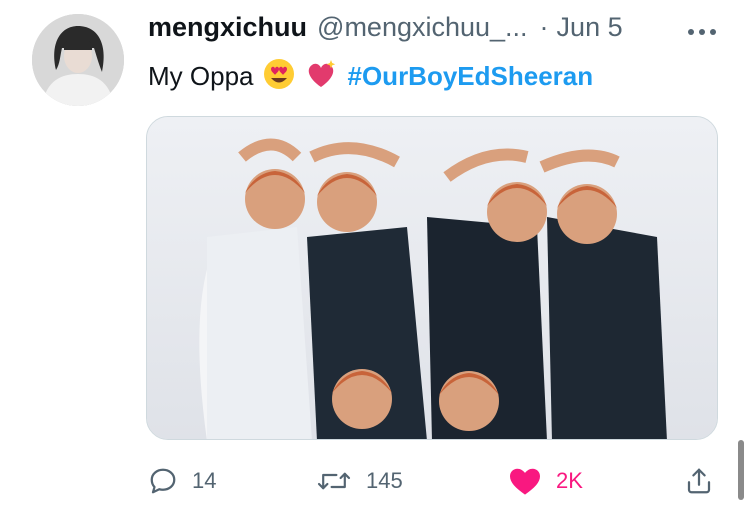 Image resolution: width=750 pixels, height=513 pixels. I want to click on tweet-actions: 14 145 2K, so click(375, 481).